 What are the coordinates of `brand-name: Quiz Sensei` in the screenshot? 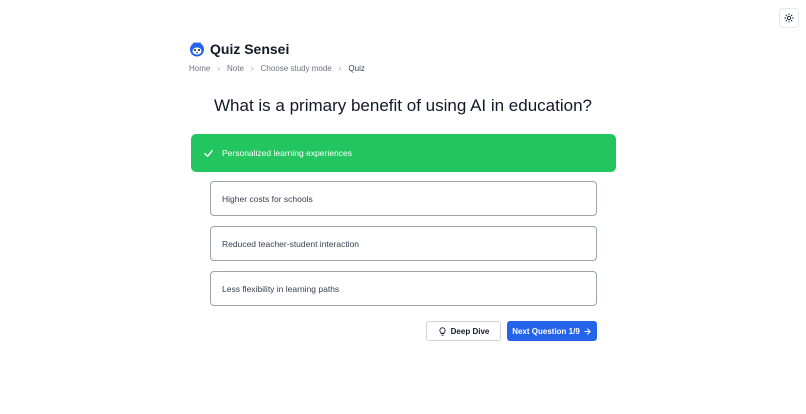 It's located at (250, 49).